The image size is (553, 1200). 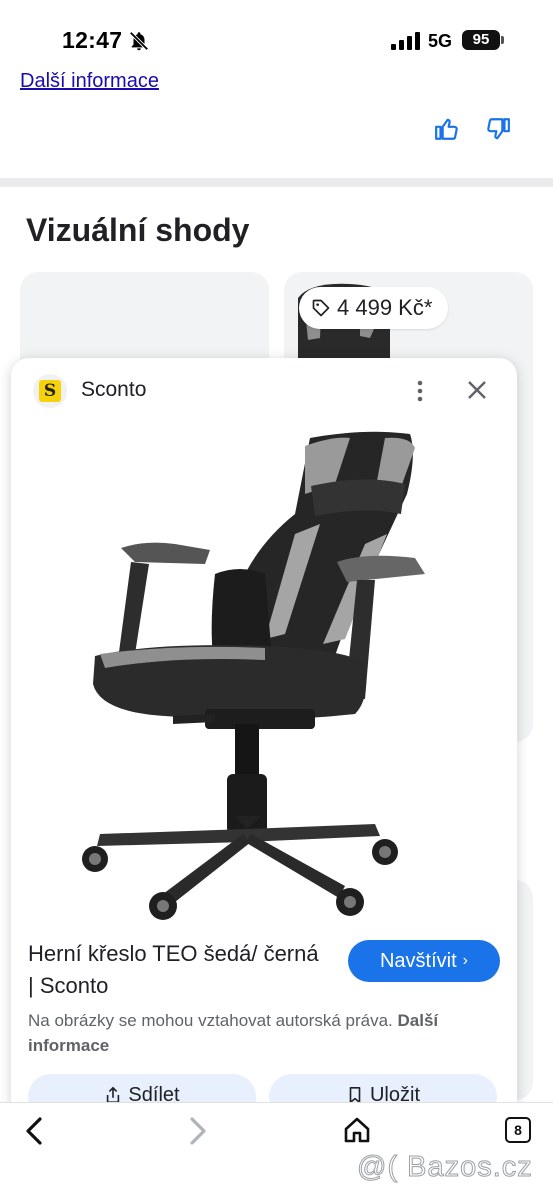 I want to click on browser-toolbar: 8 @( Bazos.cz, so click(x=276, y=1151).